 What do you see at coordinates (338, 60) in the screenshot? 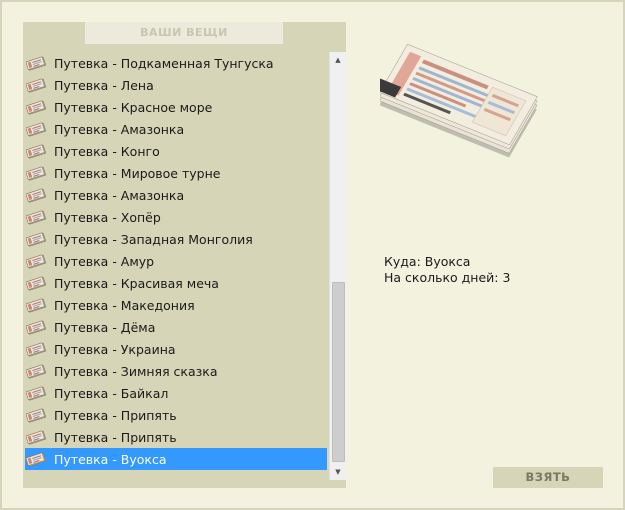
I see `scroll-up-arrow-icon: ▲` at bounding box center [338, 60].